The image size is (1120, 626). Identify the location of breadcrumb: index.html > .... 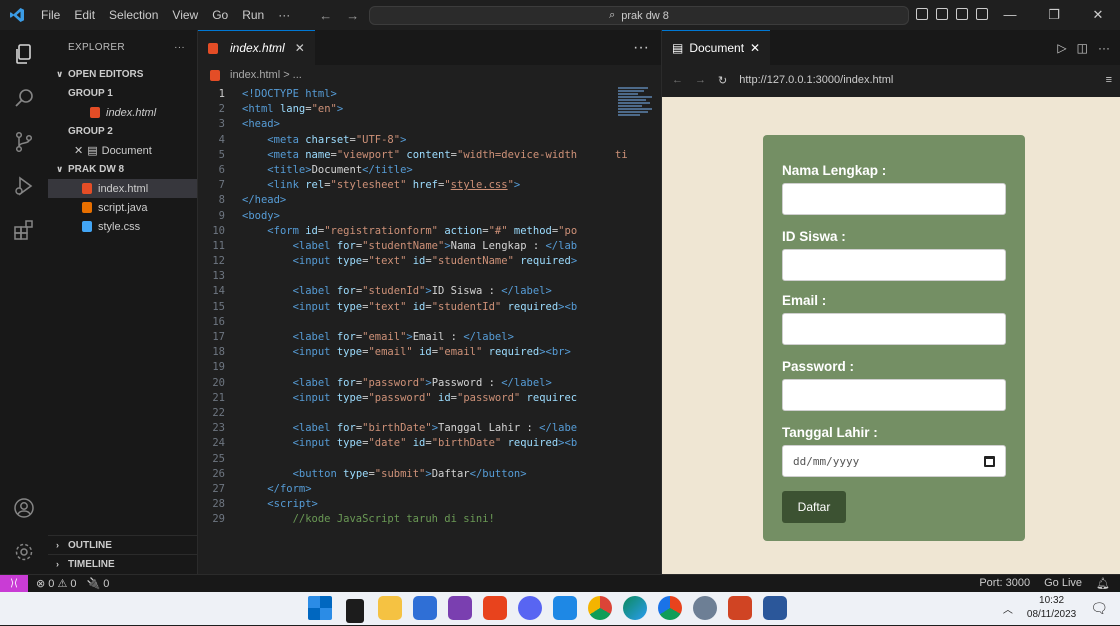
(429, 75).